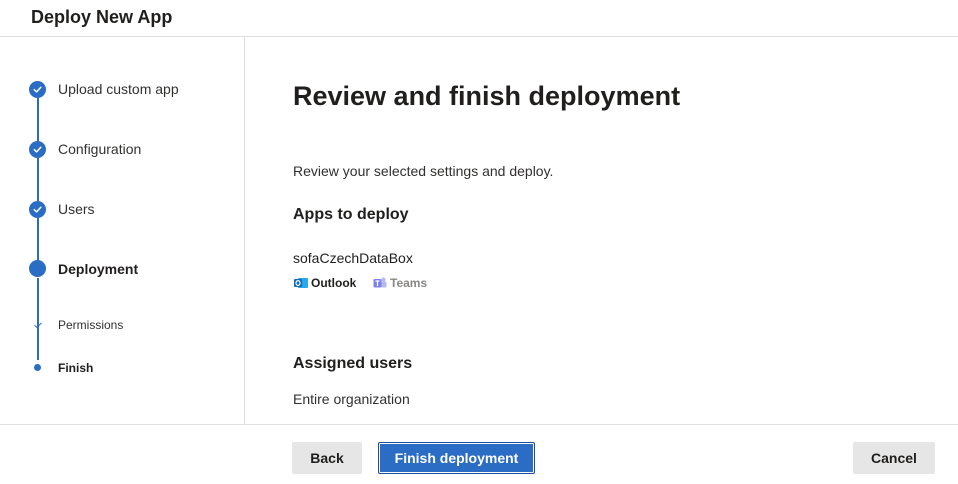 The height and width of the screenshot is (484, 958). I want to click on host-teams-label: Teams, so click(409, 283).